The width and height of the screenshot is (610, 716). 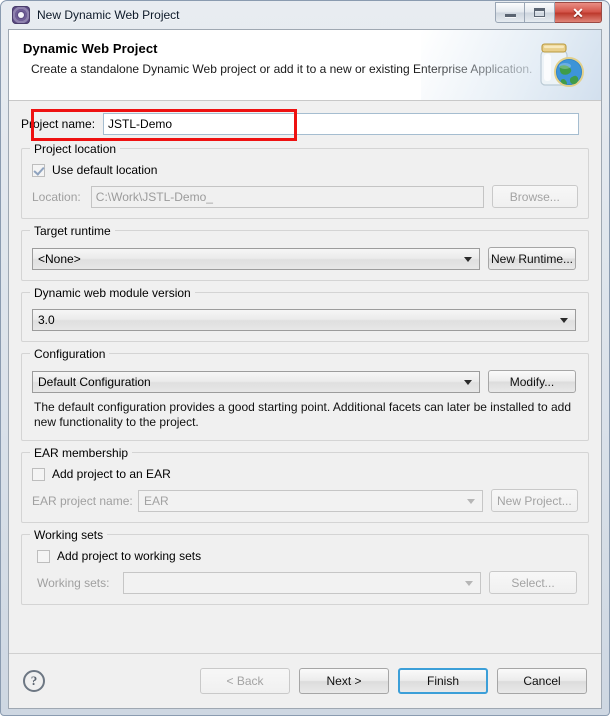 What do you see at coordinates (287, 196) in the screenshot?
I see `location-input` at bounding box center [287, 196].